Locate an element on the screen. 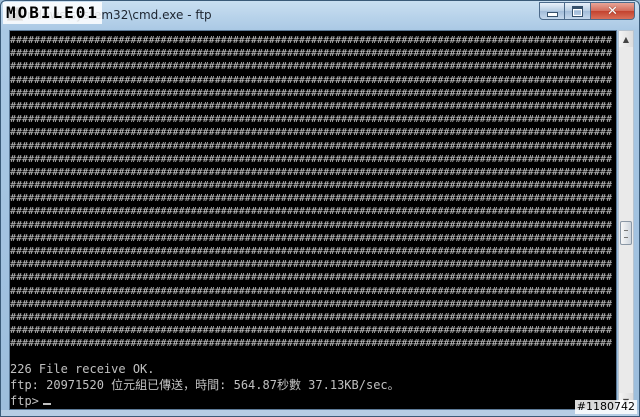  maximize-button is located at coordinates (578, 11).